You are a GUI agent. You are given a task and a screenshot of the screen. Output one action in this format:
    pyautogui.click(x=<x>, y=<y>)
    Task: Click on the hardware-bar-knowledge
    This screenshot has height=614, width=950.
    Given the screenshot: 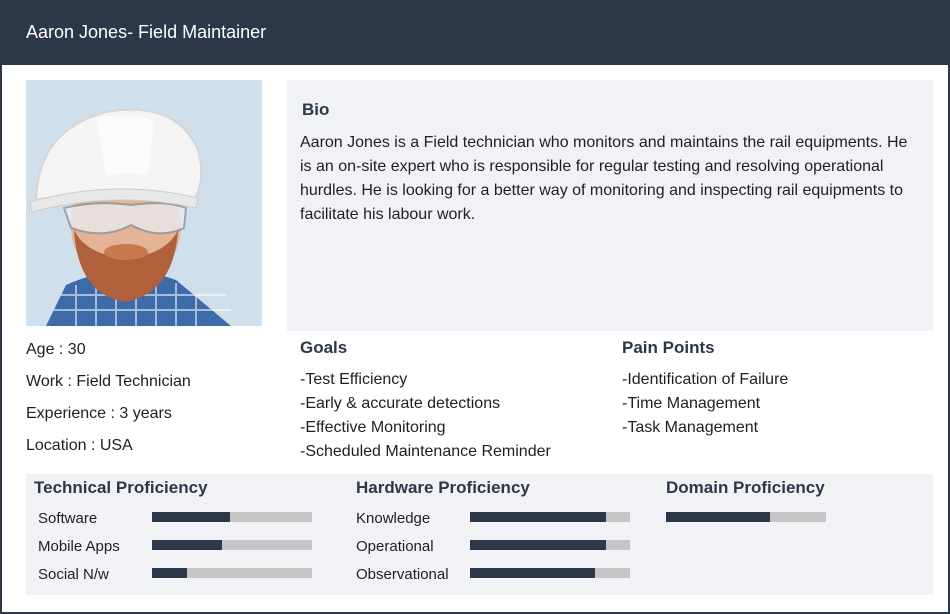 What is the action you would take?
    pyautogui.click(x=550, y=517)
    